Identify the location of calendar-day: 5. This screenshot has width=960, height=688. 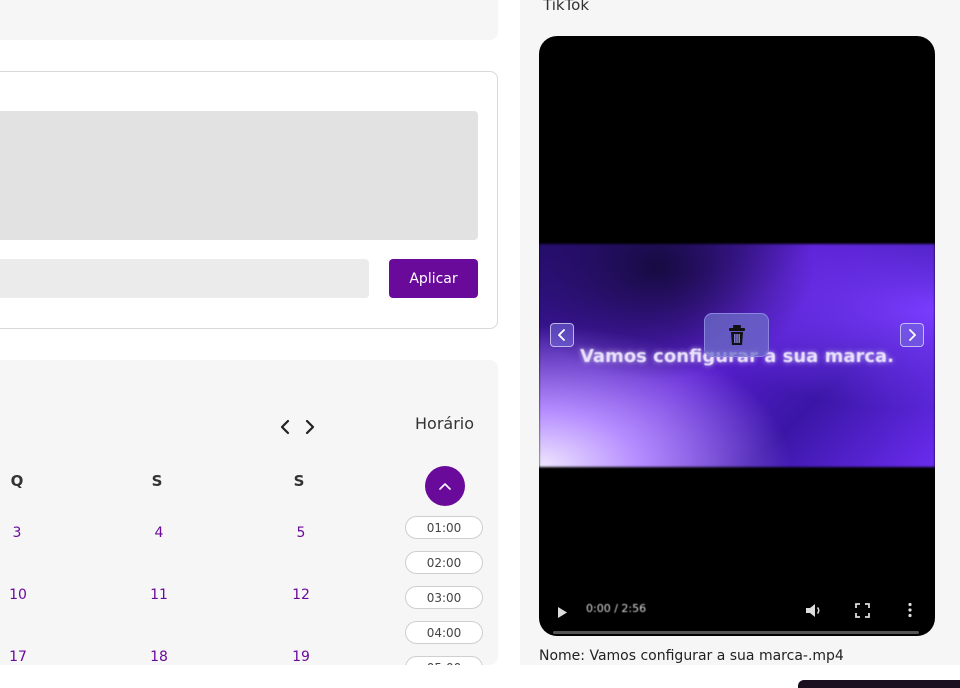
(301, 533).